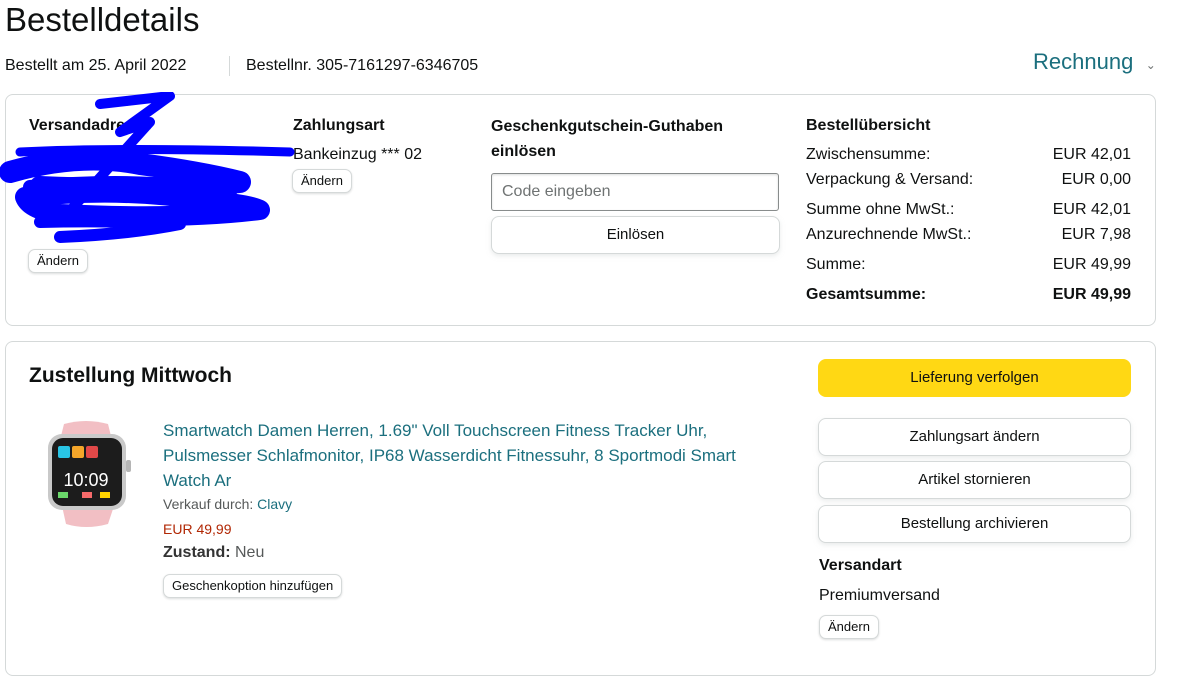 This screenshot has width=1184, height=680. What do you see at coordinates (1091, 294) in the screenshot?
I see `summary-total-value: EUR 49,99` at bounding box center [1091, 294].